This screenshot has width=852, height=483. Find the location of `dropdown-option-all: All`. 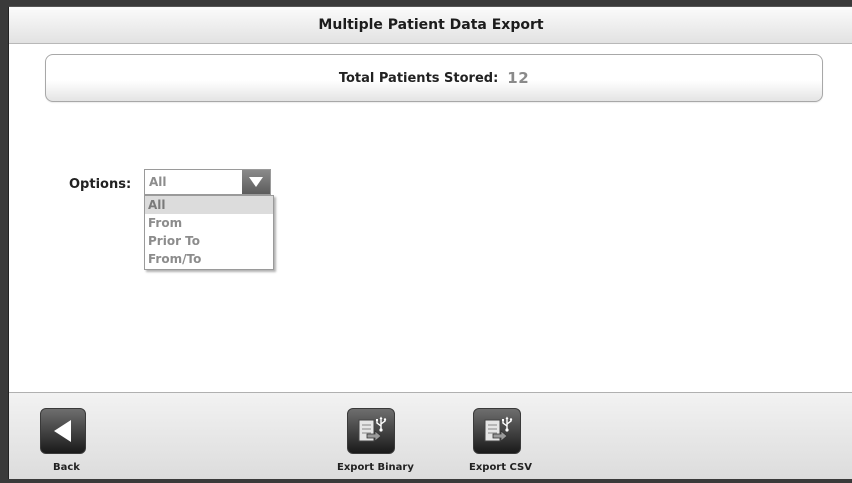

dropdown-option-all: All is located at coordinates (209, 205).